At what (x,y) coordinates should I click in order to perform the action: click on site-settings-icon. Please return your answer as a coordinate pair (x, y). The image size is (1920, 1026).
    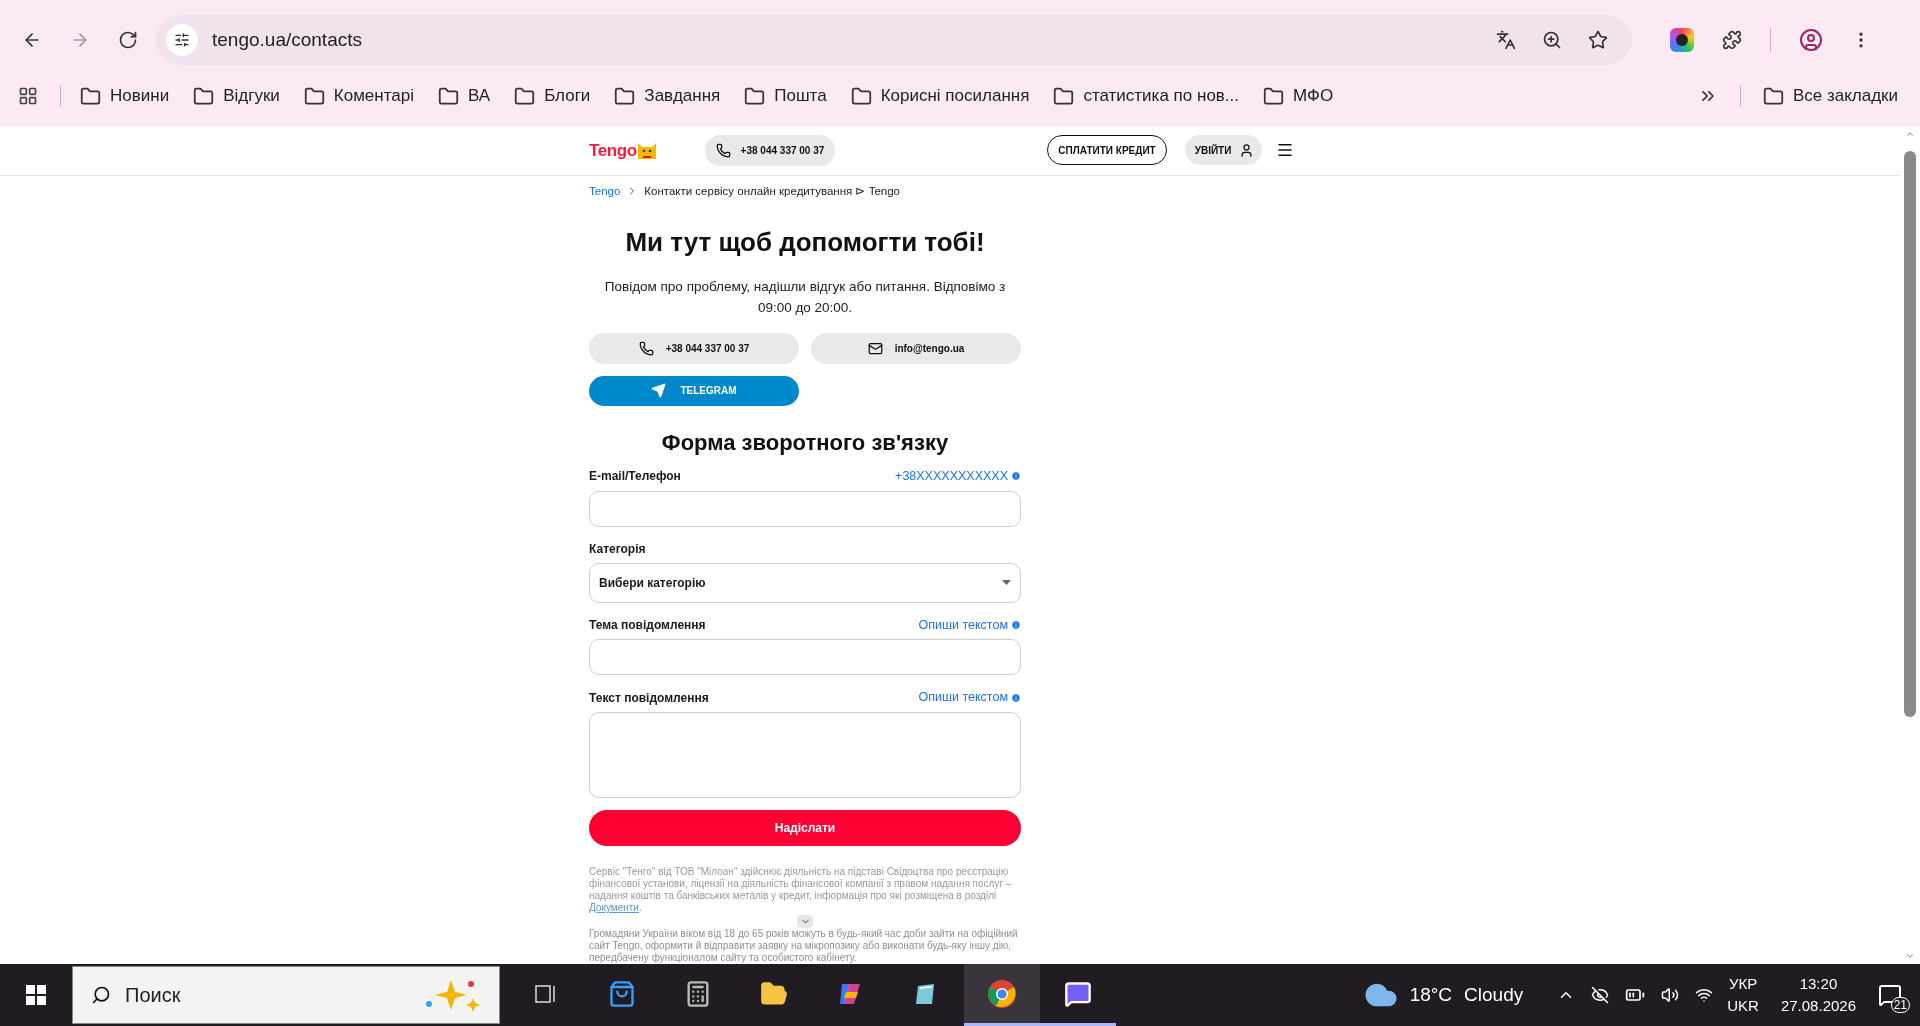
    Looking at the image, I should click on (182, 40).